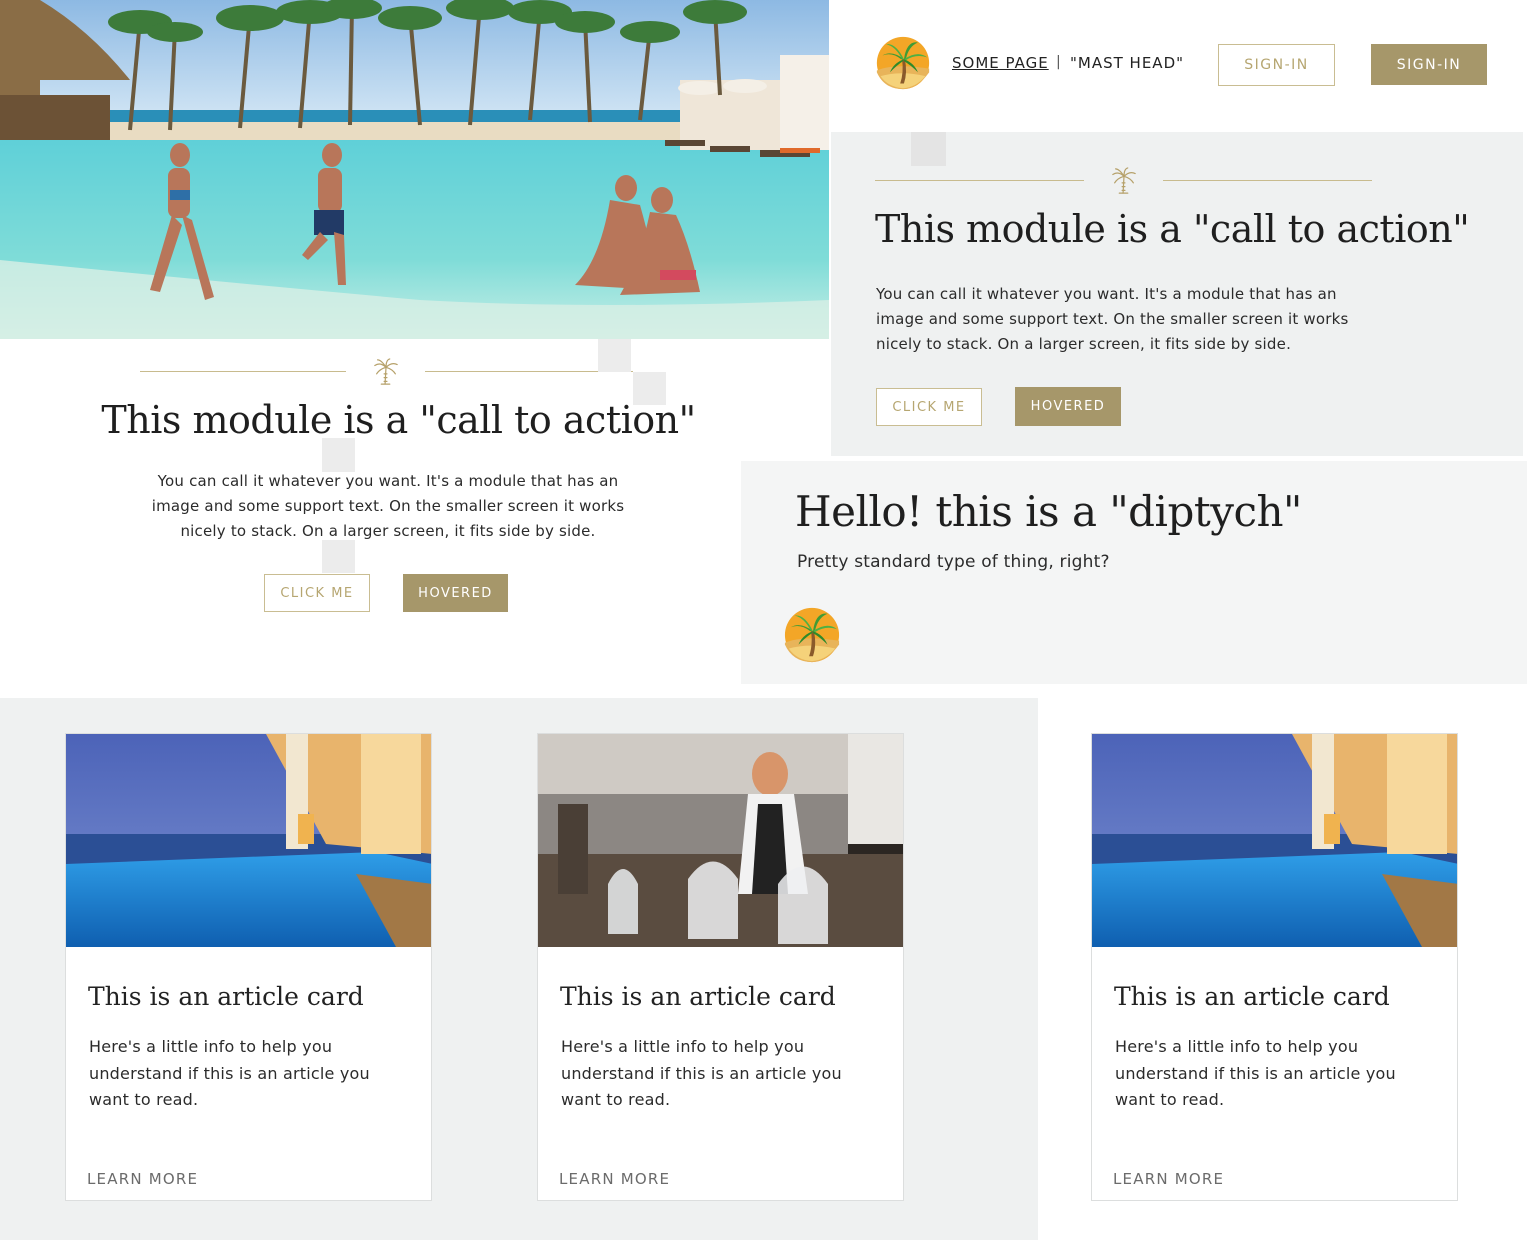 This screenshot has width=1527, height=1240. What do you see at coordinates (243, 371) in the screenshot?
I see `cta-left-divider-left` at bounding box center [243, 371].